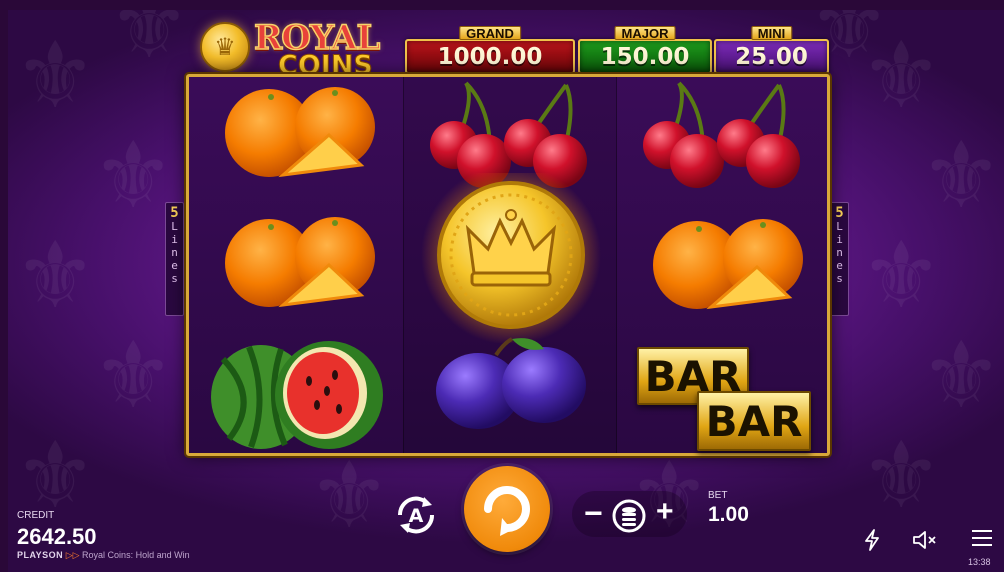  I want to click on menu-hamburger-icon, so click(982, 539).